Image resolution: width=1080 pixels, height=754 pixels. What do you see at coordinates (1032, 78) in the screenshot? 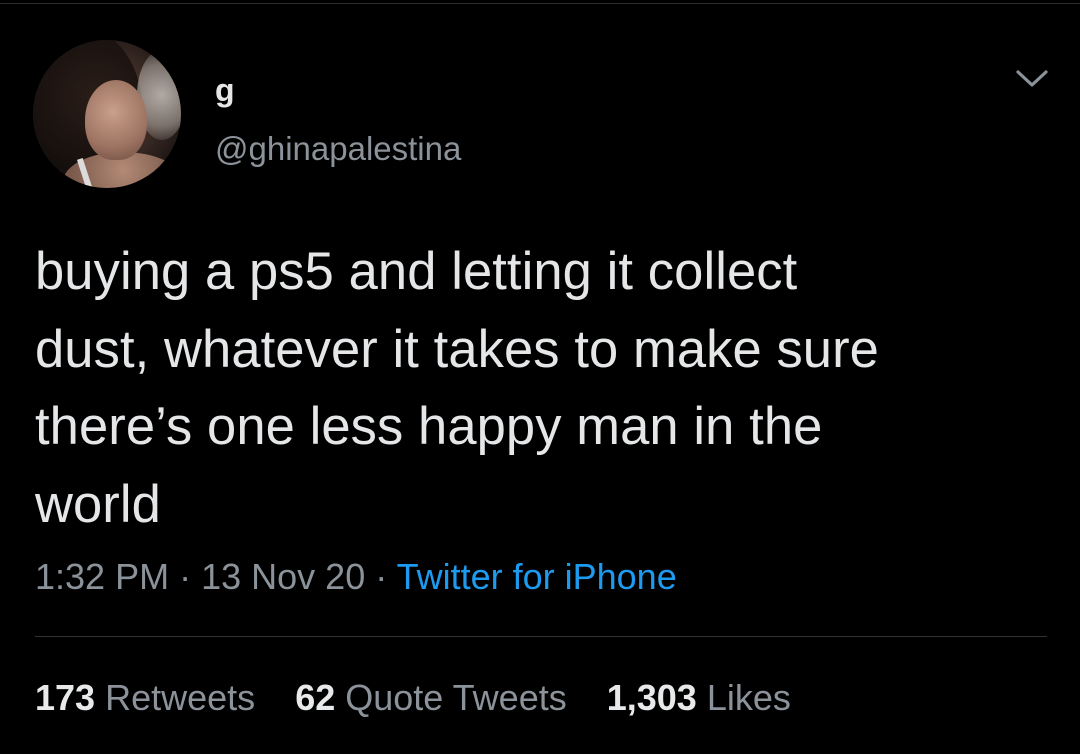
I see `chevron-down-icon` at bounding box center [1032, 78].